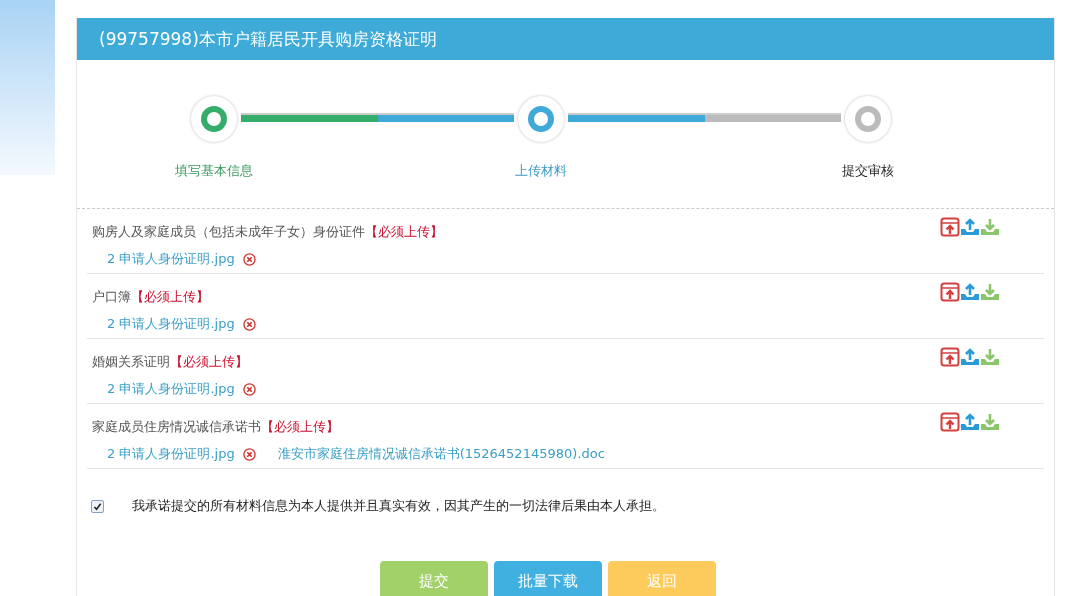 The image size is (1080, 596). Describe the element at coordinates (151, 297) in the screenshot. I see `material-title: 户口簿【必须上传】` at that location.